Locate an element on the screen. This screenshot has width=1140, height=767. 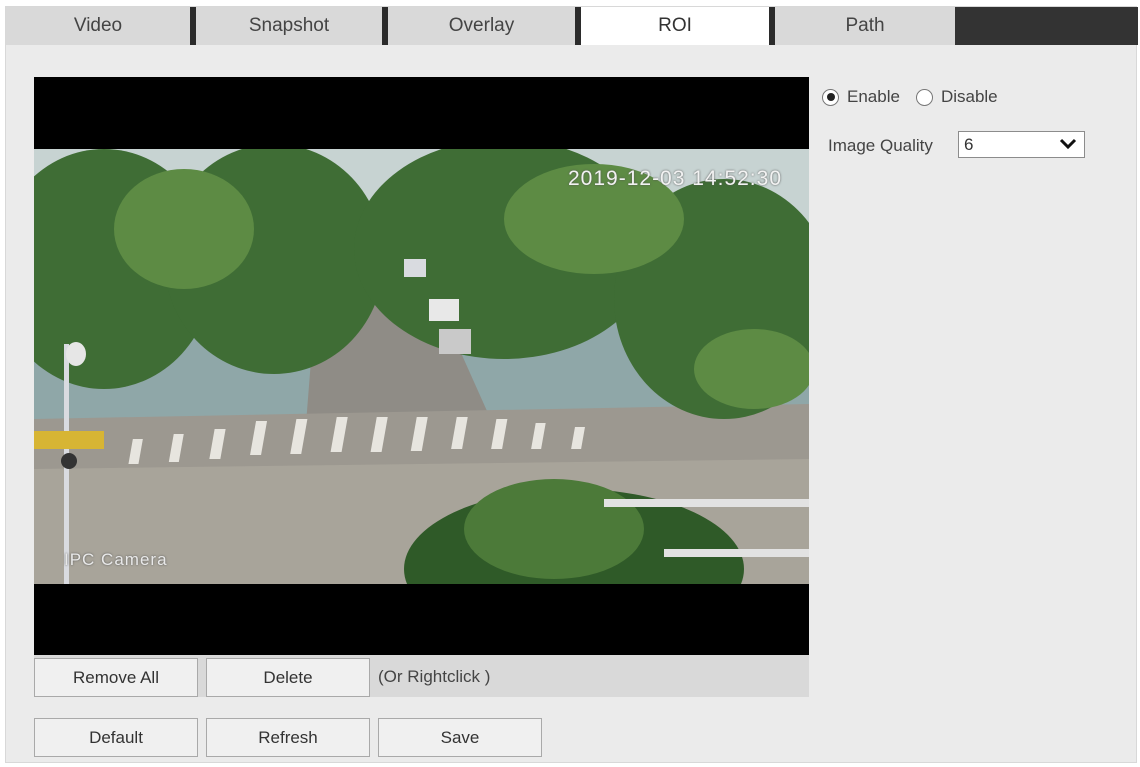
tab-overlay: Overlay is located at coordinates (481, 26).